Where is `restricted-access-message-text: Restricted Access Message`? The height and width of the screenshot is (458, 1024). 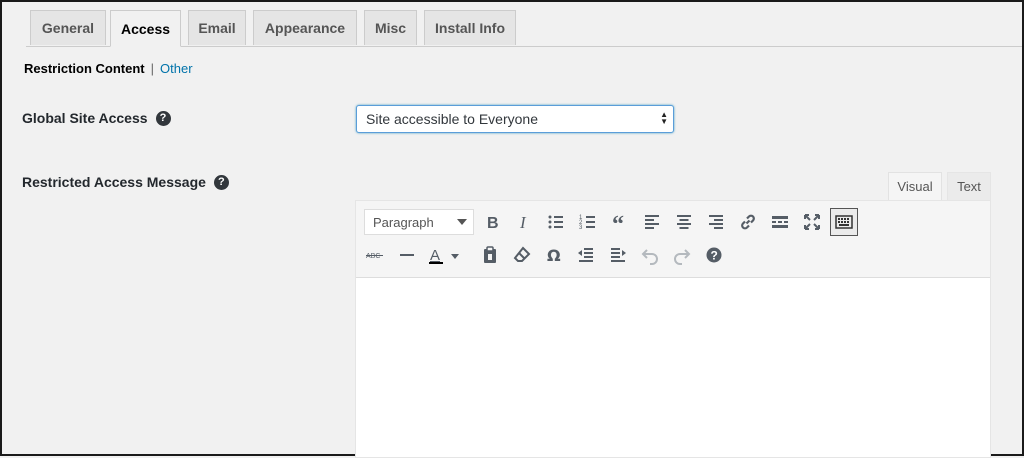 restricted-access-message-text: Restricted Access Message is located at coordinates (114, 182).